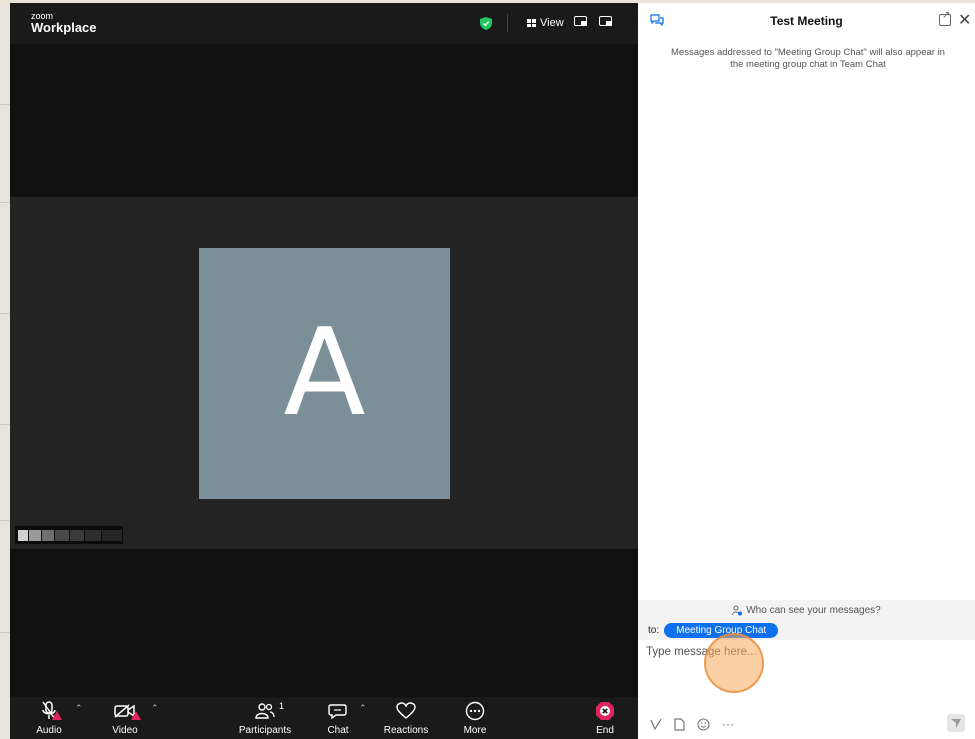  I want to click on send-button, so click(956, 723).